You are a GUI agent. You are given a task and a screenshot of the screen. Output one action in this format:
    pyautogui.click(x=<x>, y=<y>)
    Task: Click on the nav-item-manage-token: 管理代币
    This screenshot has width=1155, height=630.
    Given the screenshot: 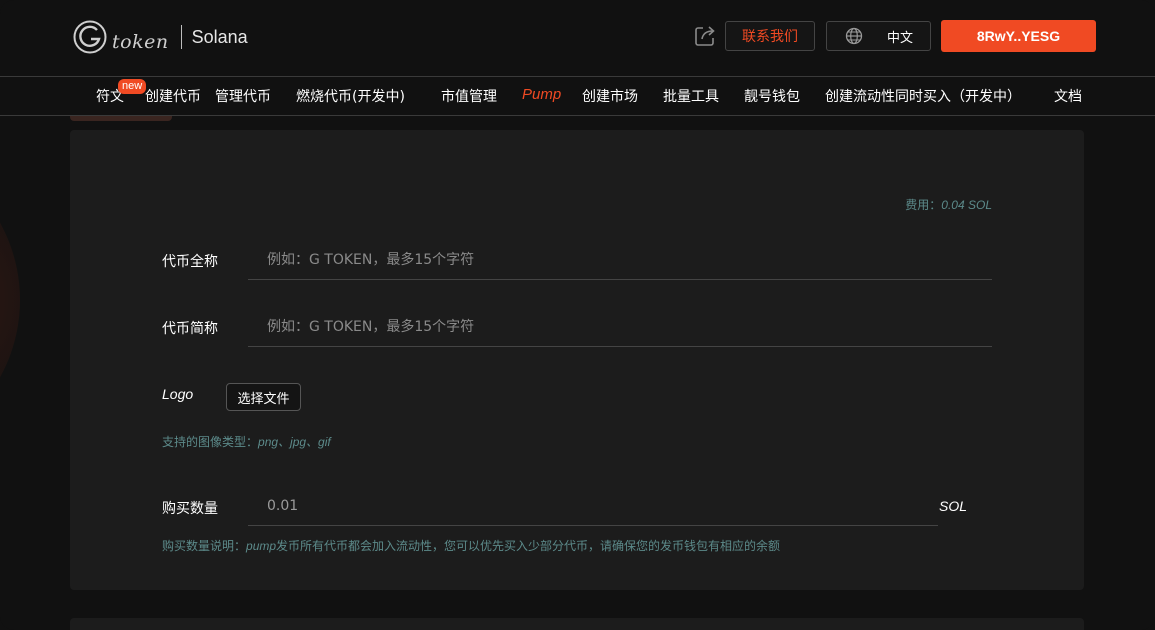 What is the action you would take?
    pyautogui.click(x=243, y=96)
    